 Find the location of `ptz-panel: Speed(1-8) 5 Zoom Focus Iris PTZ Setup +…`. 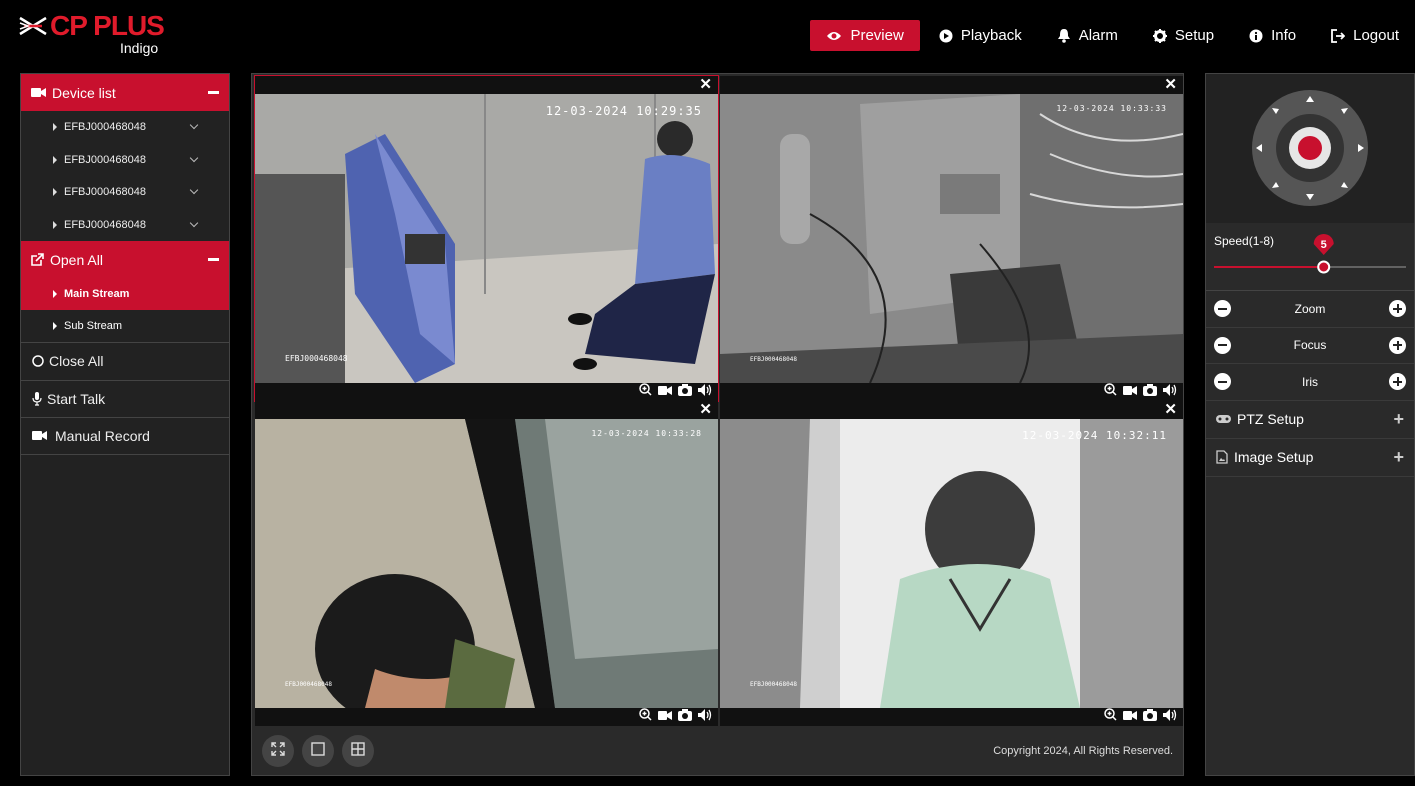

ptz-panel: Speed(1-8) 5 Zoom Focus Iris PTZ Setup +… is located at coordinates (1310, 424).